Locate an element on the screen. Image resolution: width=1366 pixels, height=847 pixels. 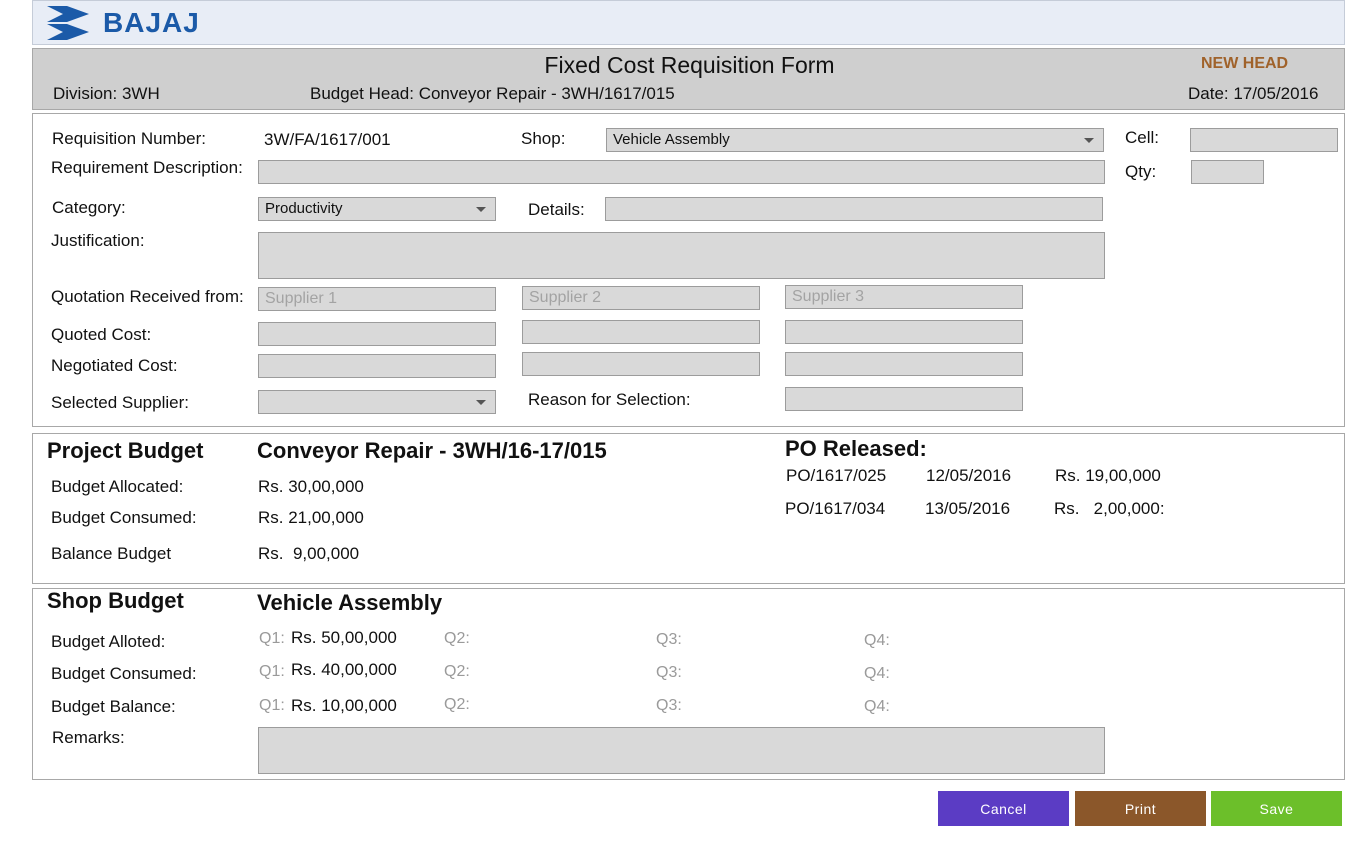
details-label: Details: is located at coordinates (556, 209).